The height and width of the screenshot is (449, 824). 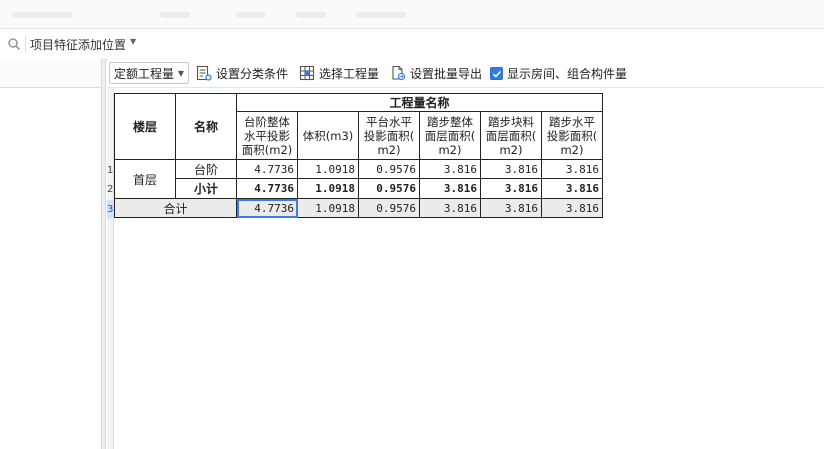 I want to click on search-bar: 项目特征添加位置 ▼, so click(x=412, y=44).